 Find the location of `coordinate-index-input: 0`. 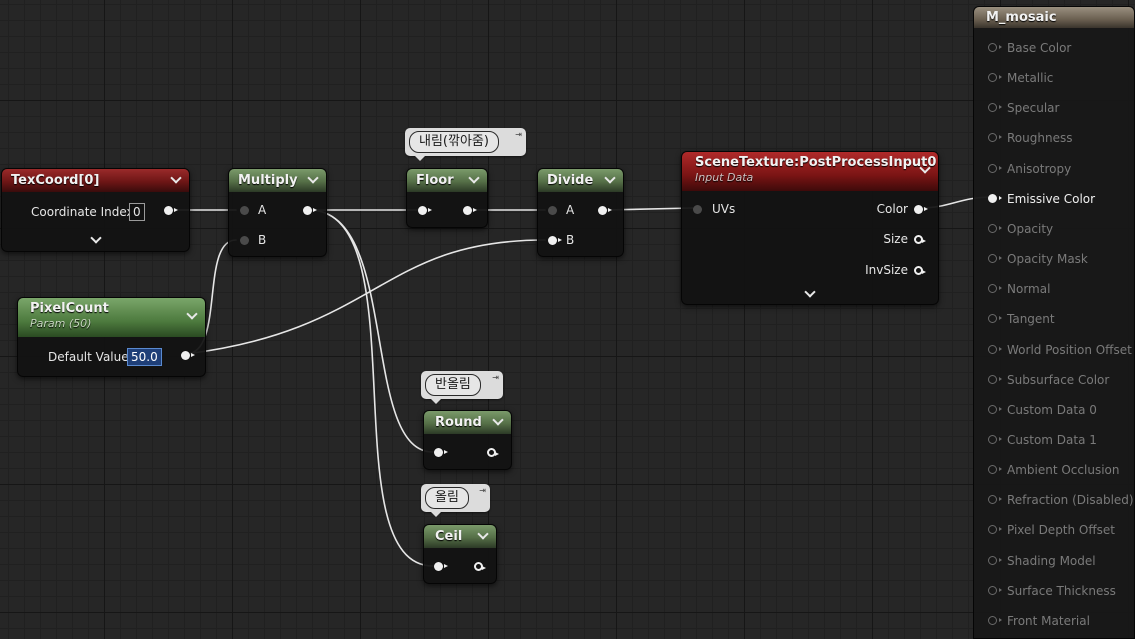

coordinate-index-input: 0 is located at coordinates (137, 212).